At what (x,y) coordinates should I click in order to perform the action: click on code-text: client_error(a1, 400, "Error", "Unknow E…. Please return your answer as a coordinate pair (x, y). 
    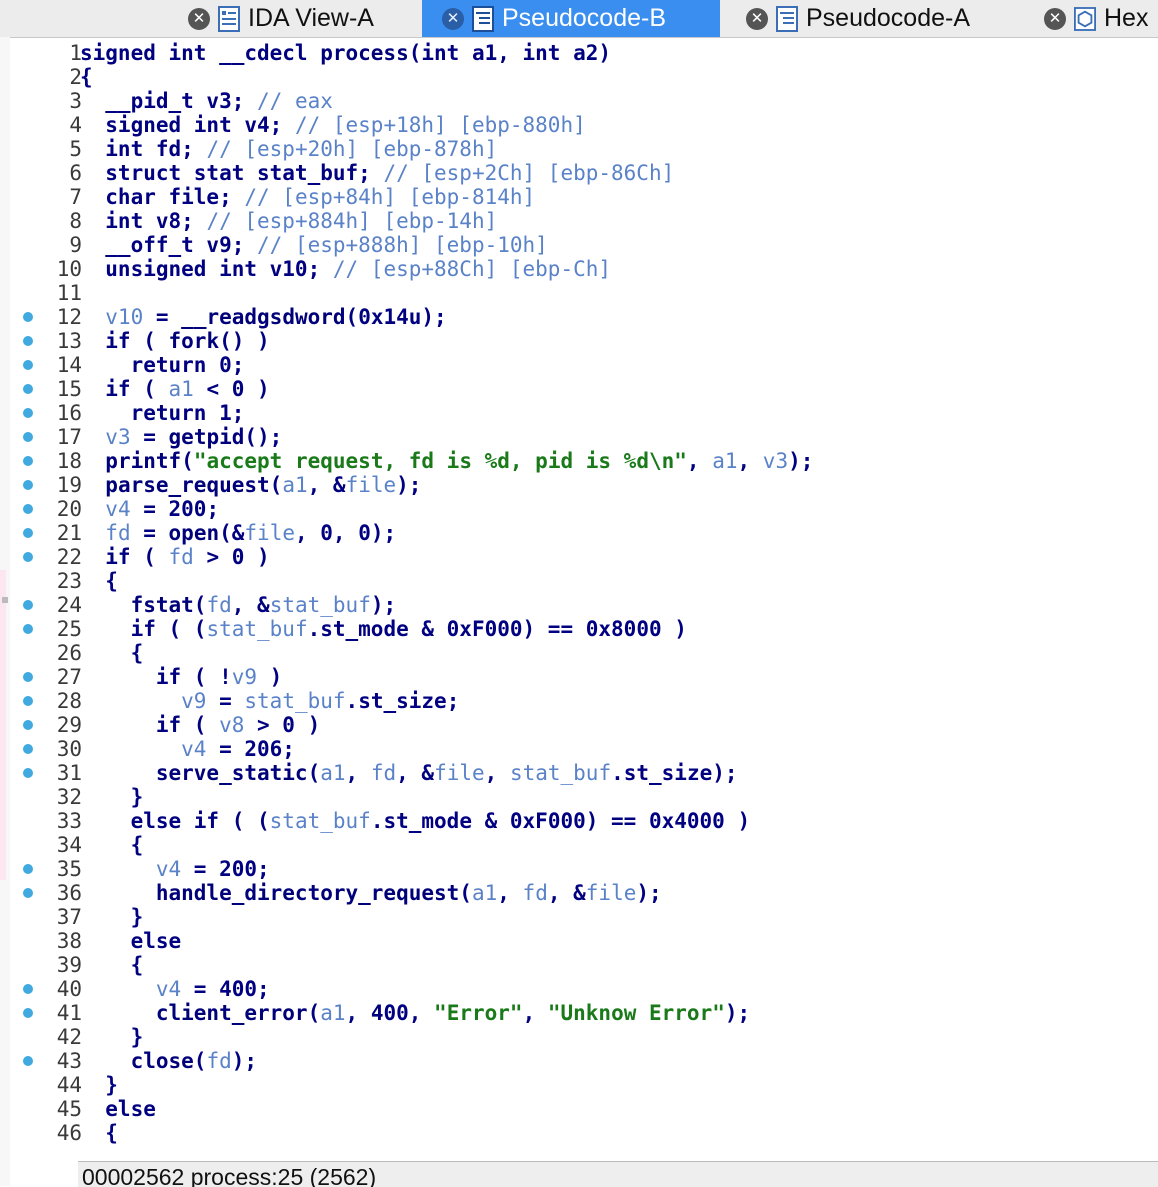
    Looking at the image, I should click on (453, 1013).